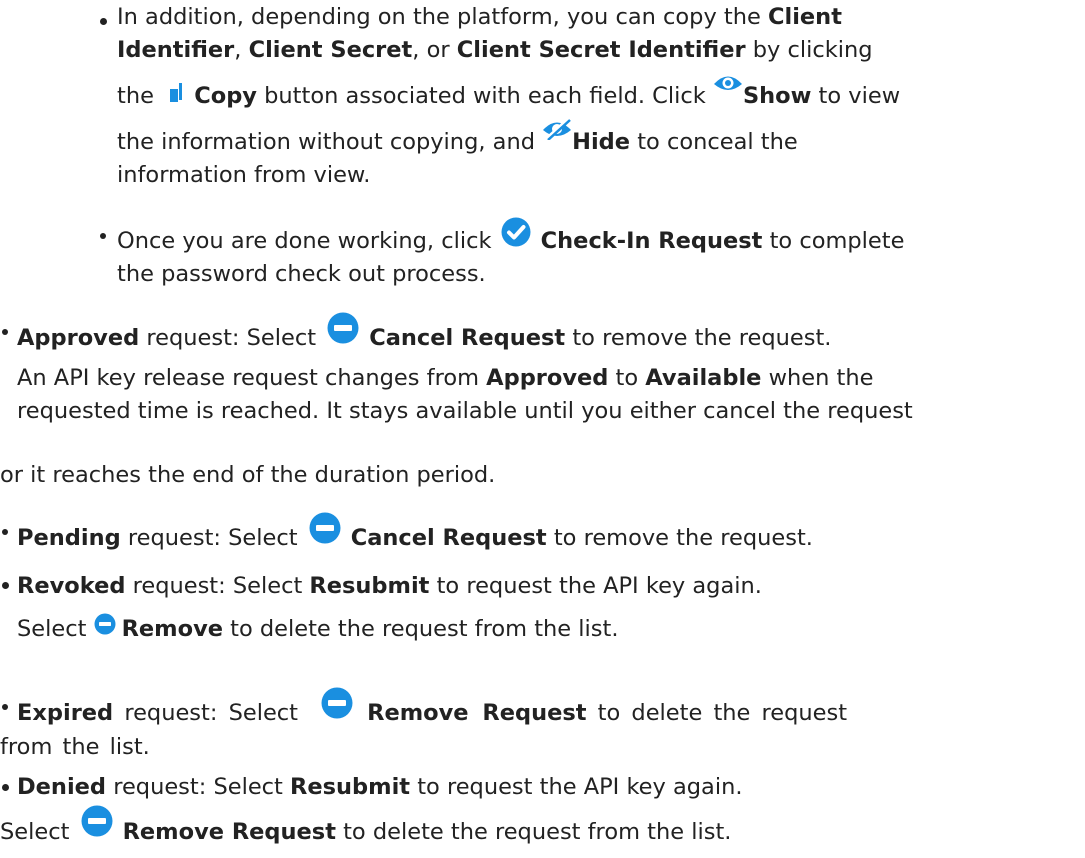 The height and width of the screenshot is (858, 1085). I want to click on client-secret-identifier-term: Client Secret Identifier, so click(601, 50).